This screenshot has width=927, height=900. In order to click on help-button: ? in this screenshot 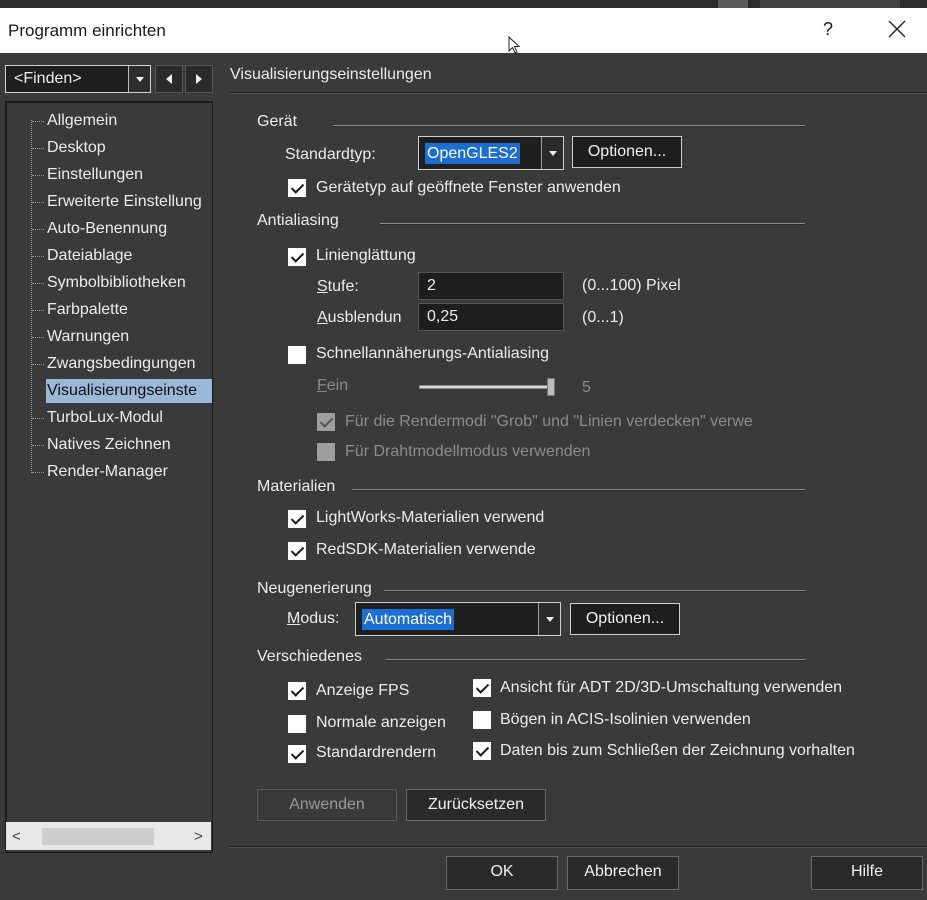, I will do `click(828, 29)`.